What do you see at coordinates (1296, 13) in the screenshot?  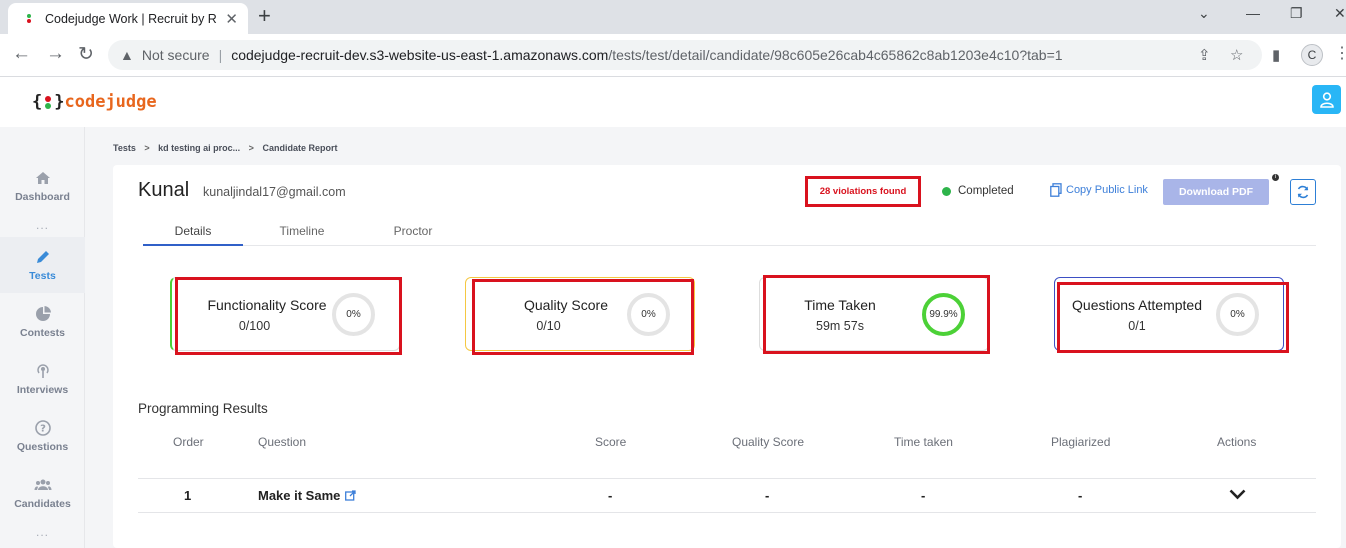 I see `restore-window-icon: ❐` at bounding box center [1296, 13].